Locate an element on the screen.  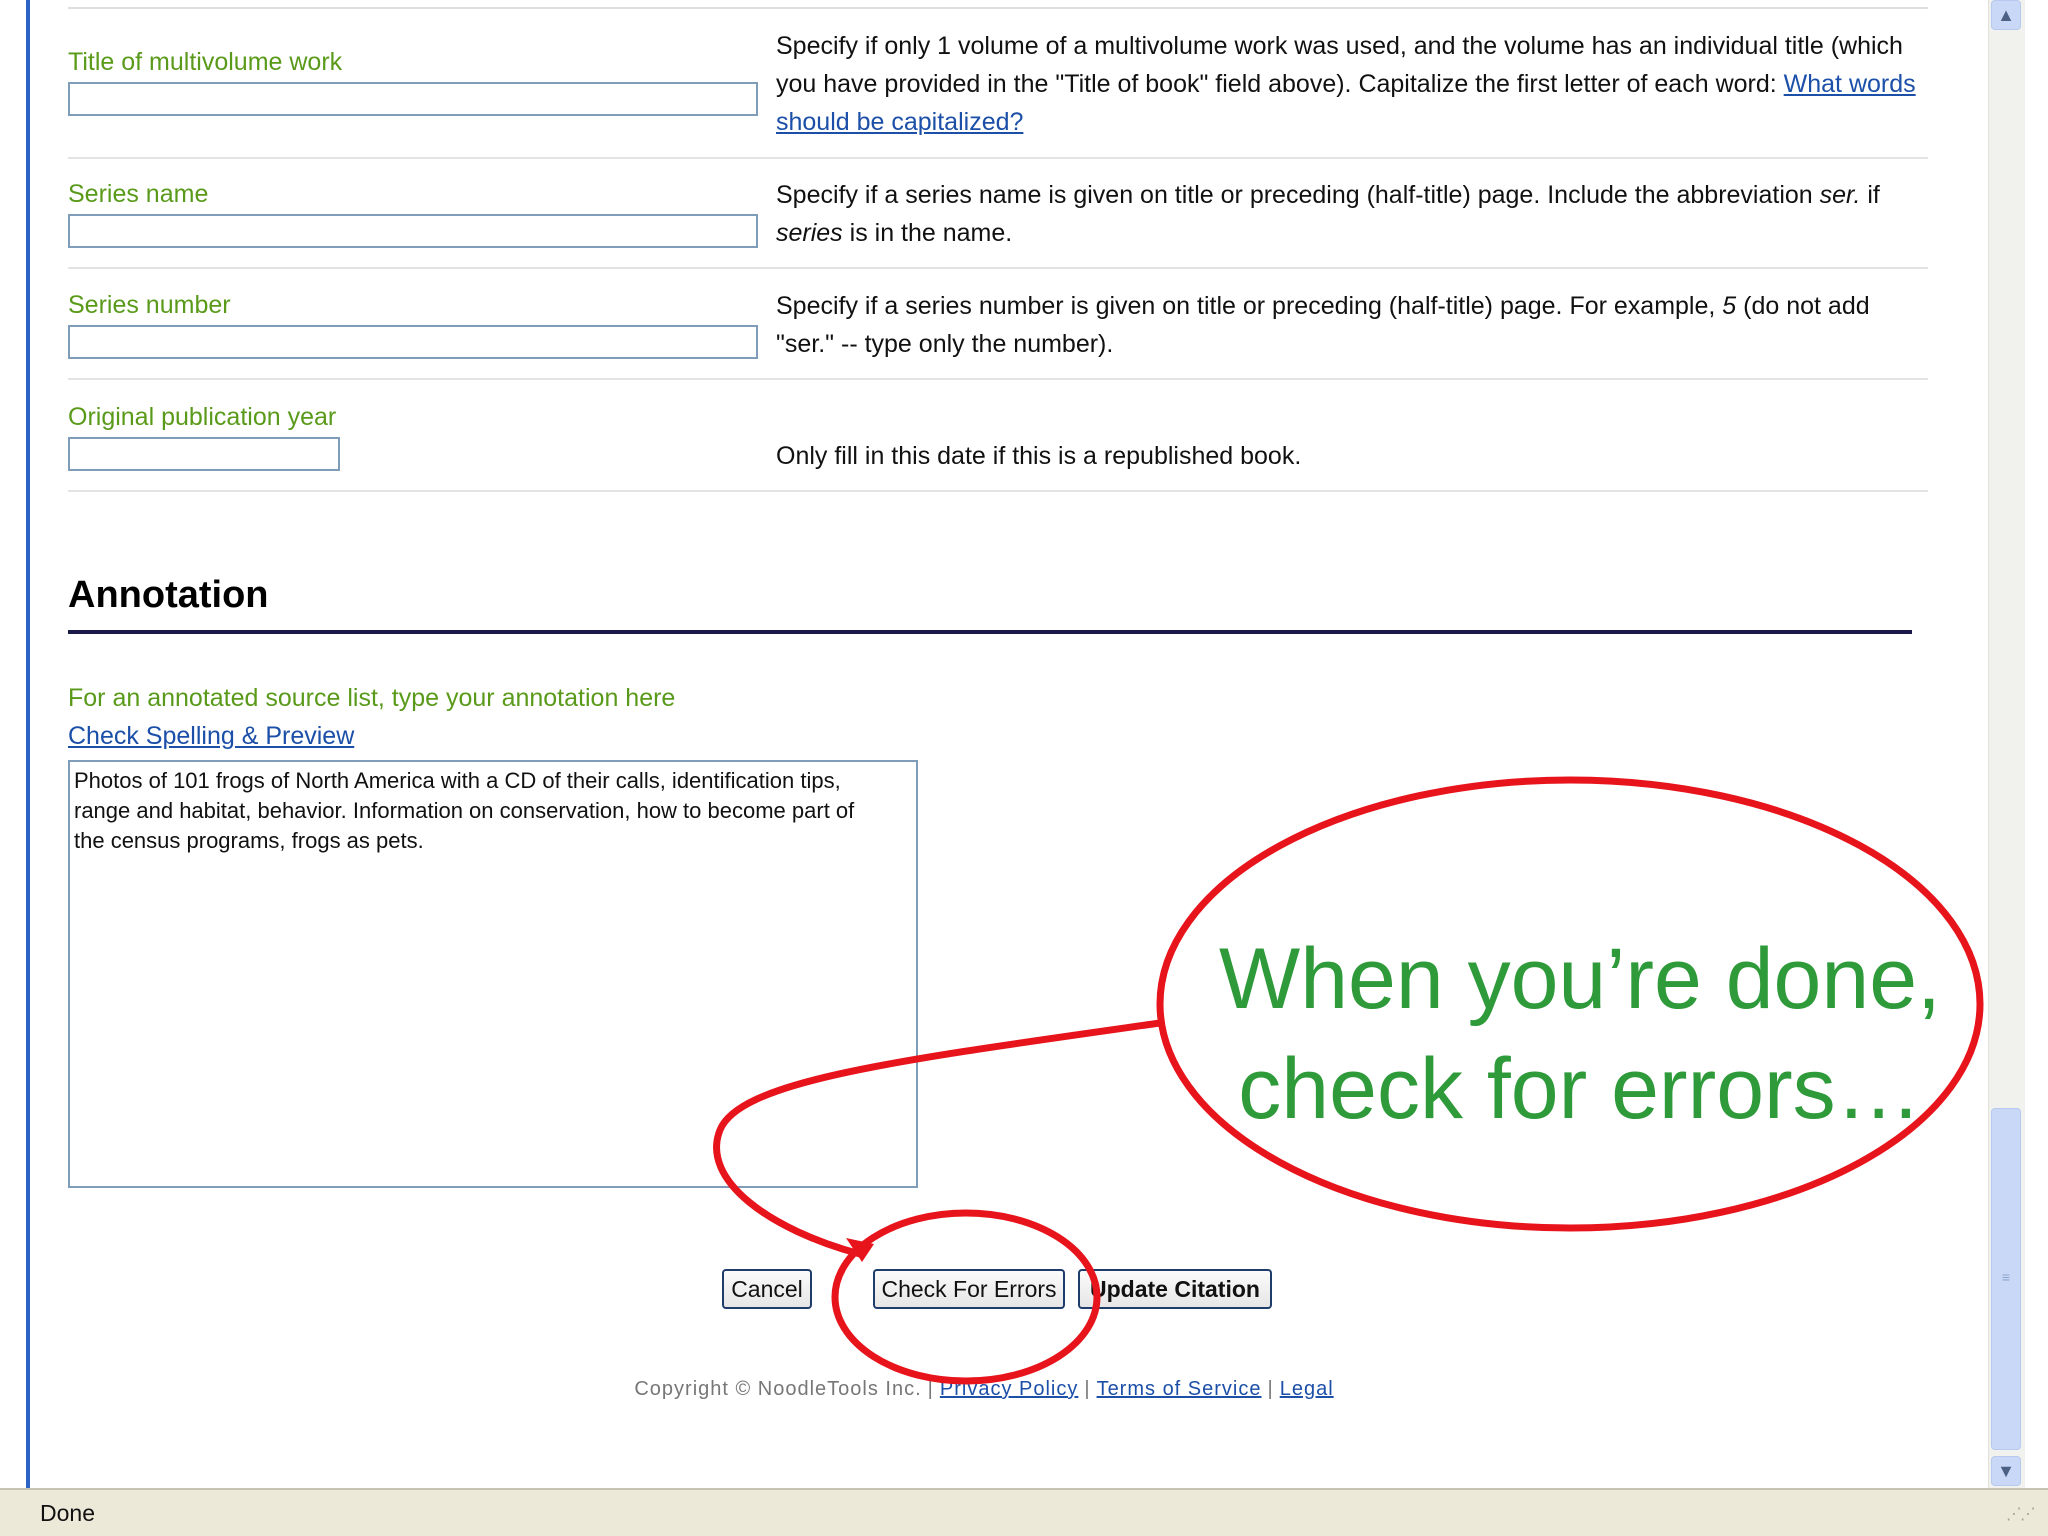
field-label-multivolume-title: Title of multivolume work is located at coordinates (205, 62).